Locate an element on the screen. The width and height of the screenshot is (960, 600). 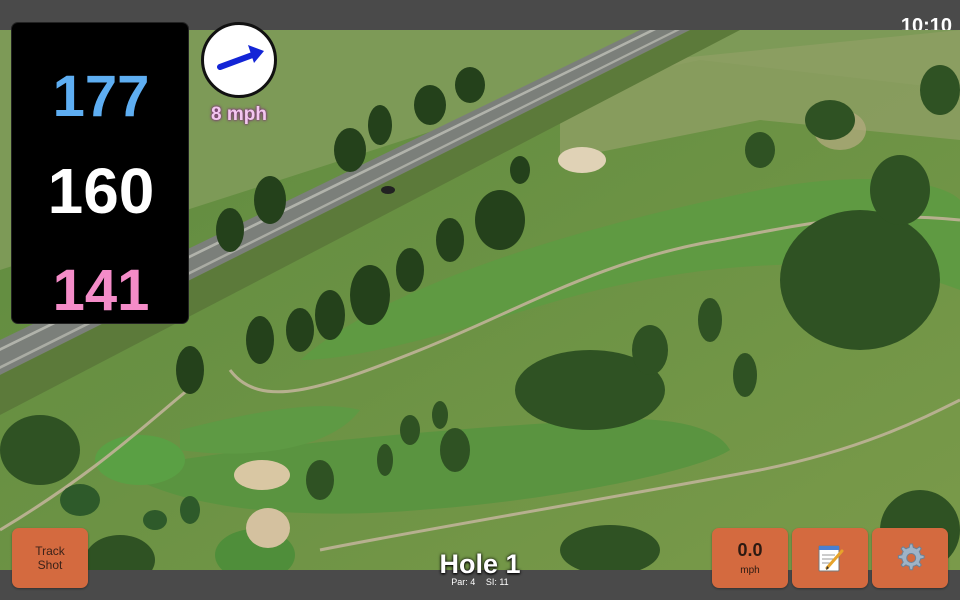
notepad-icon is located at coordinates (831, 558).